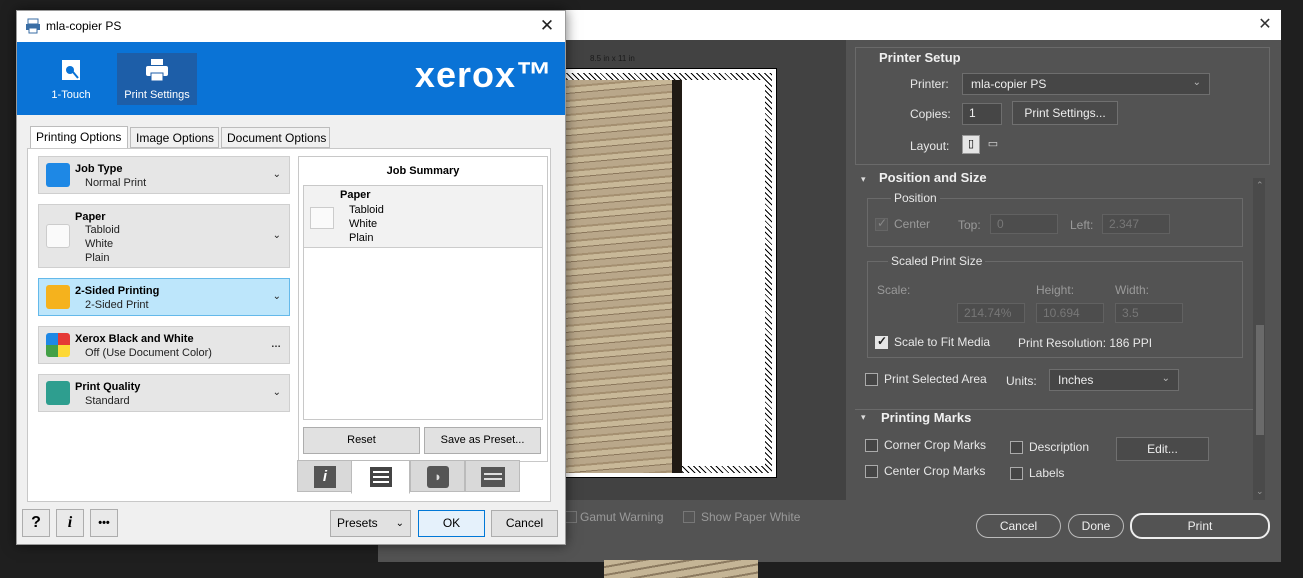 The image size is (1303, 578). What do you see at coordinates (275, 137) in the screenshot?
I see `tab-document-options: Document Options` at bounding box center [275, 137].